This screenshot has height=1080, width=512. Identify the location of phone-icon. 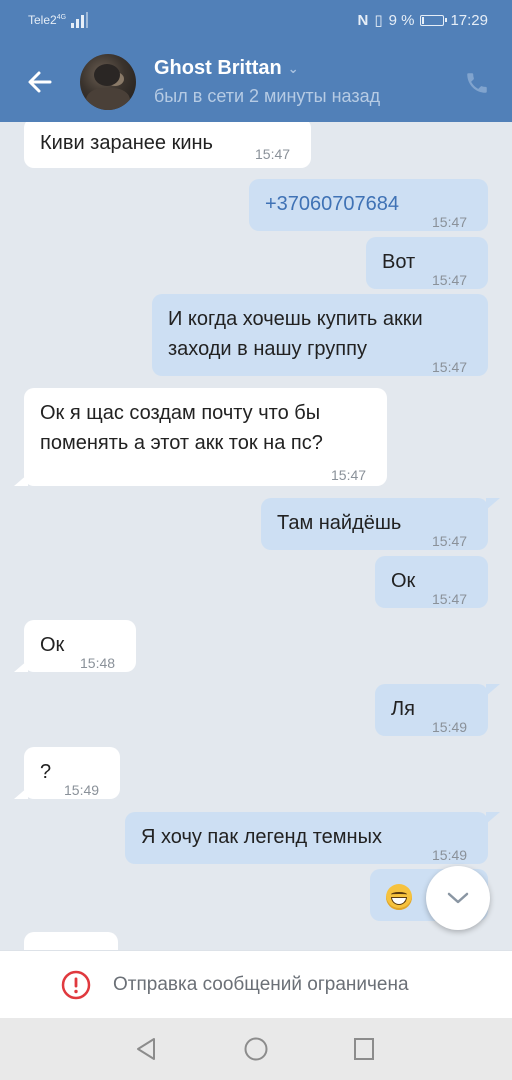
(477, 83).